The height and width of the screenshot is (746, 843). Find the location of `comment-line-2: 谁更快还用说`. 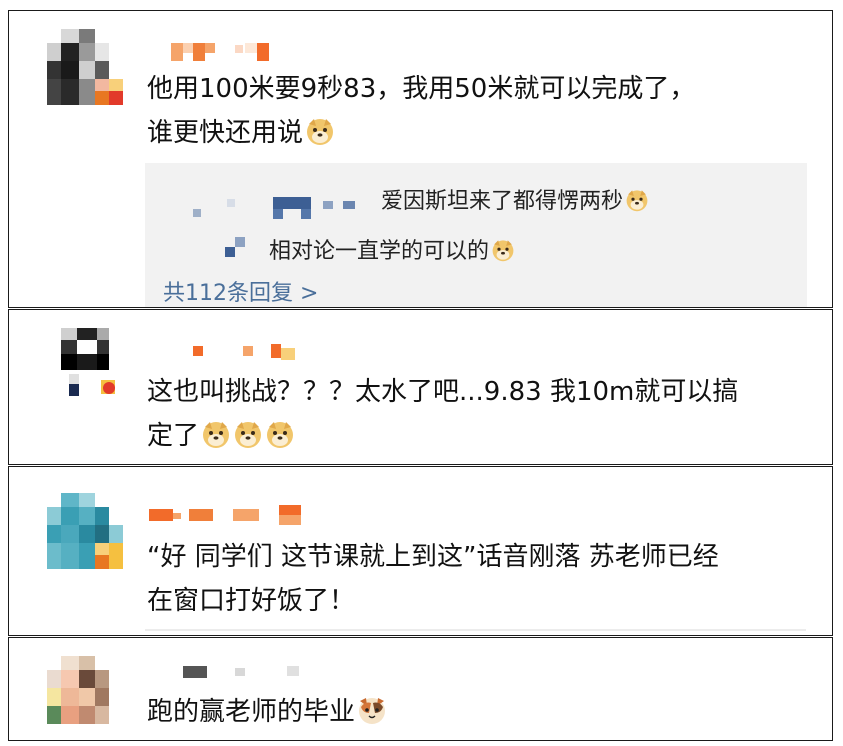

comment-line-2: 谁更快还用说 is located at coordinates (421, 133).